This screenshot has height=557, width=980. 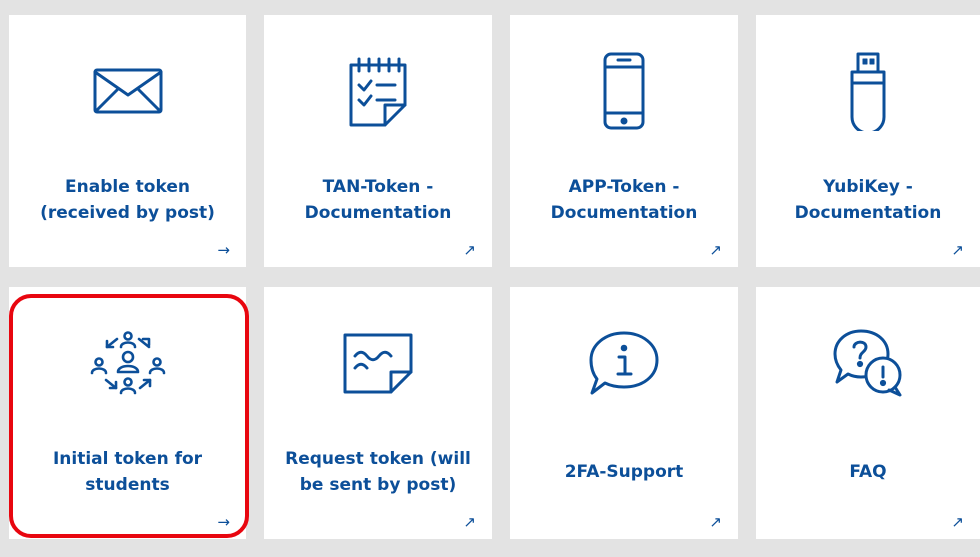 What do you see at coordinates (127, 200) in the screenshot?
I see `tile-label: Enable token (received by post)` at bounding box center [127, 200].